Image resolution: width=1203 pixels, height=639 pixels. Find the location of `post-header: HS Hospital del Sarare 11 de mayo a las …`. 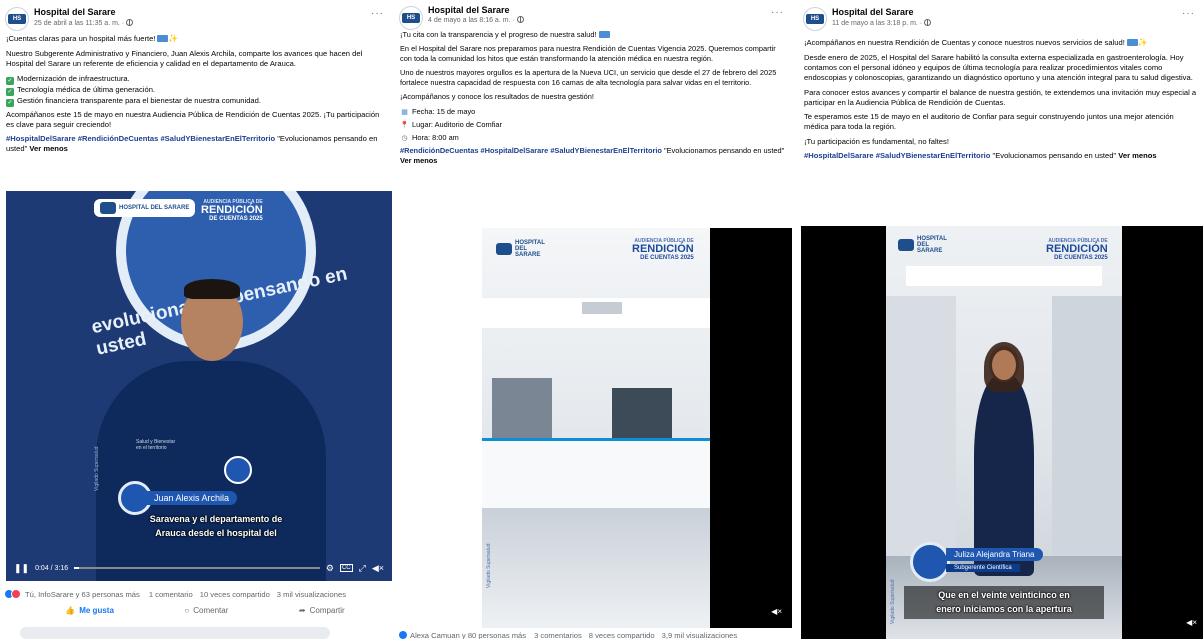

post-header: HS Hospital del Sarare 11 de mayo a las … is located at coordinates (1000, 17).